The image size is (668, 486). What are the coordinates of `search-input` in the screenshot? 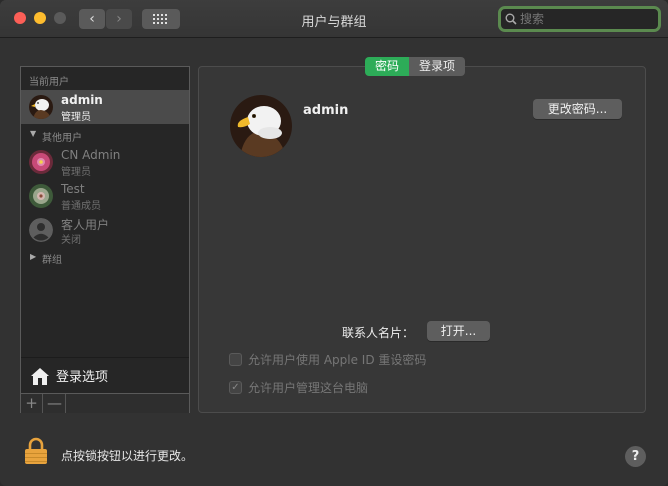 It's located at (585, 19).